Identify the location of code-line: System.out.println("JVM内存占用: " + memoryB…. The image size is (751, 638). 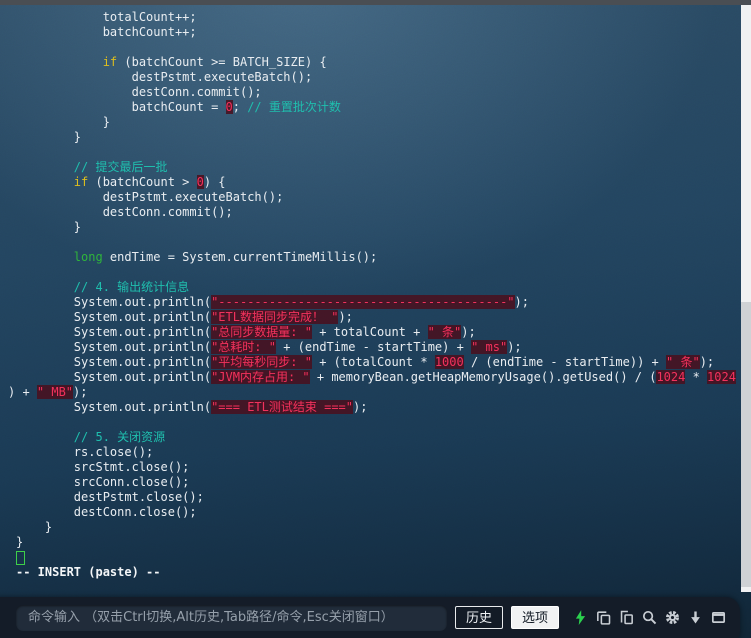
(376, 377).